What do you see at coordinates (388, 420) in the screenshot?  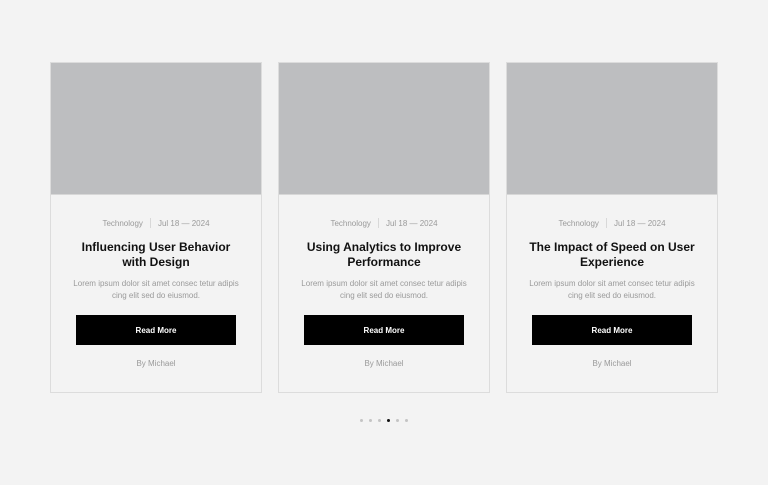 I see `pagination-dot-active` at bounding box center [388, 420].